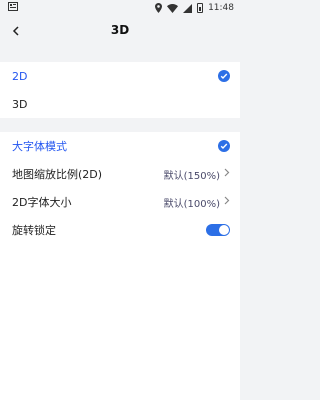  Describe the element at coordinates (22, 30) in the screenshot. I see `back-button` at that location.